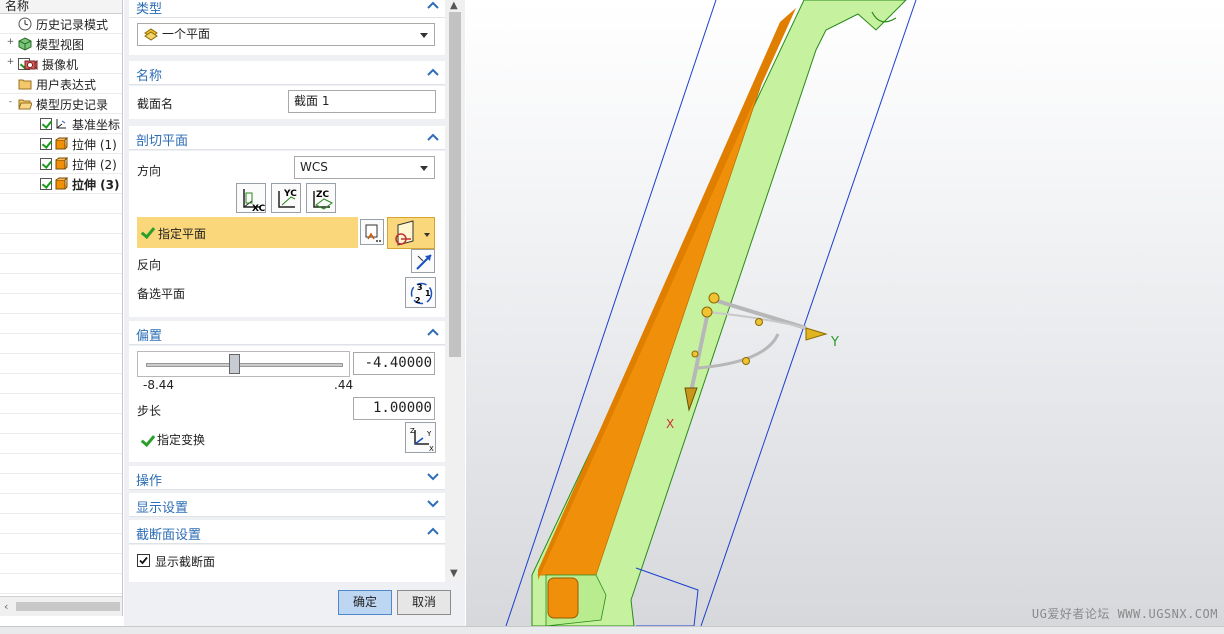  What do you see at coordinates (61, 24) in the screenshot?
I see `tree-item: 历史记录模式` at bounding box center [61, 24].